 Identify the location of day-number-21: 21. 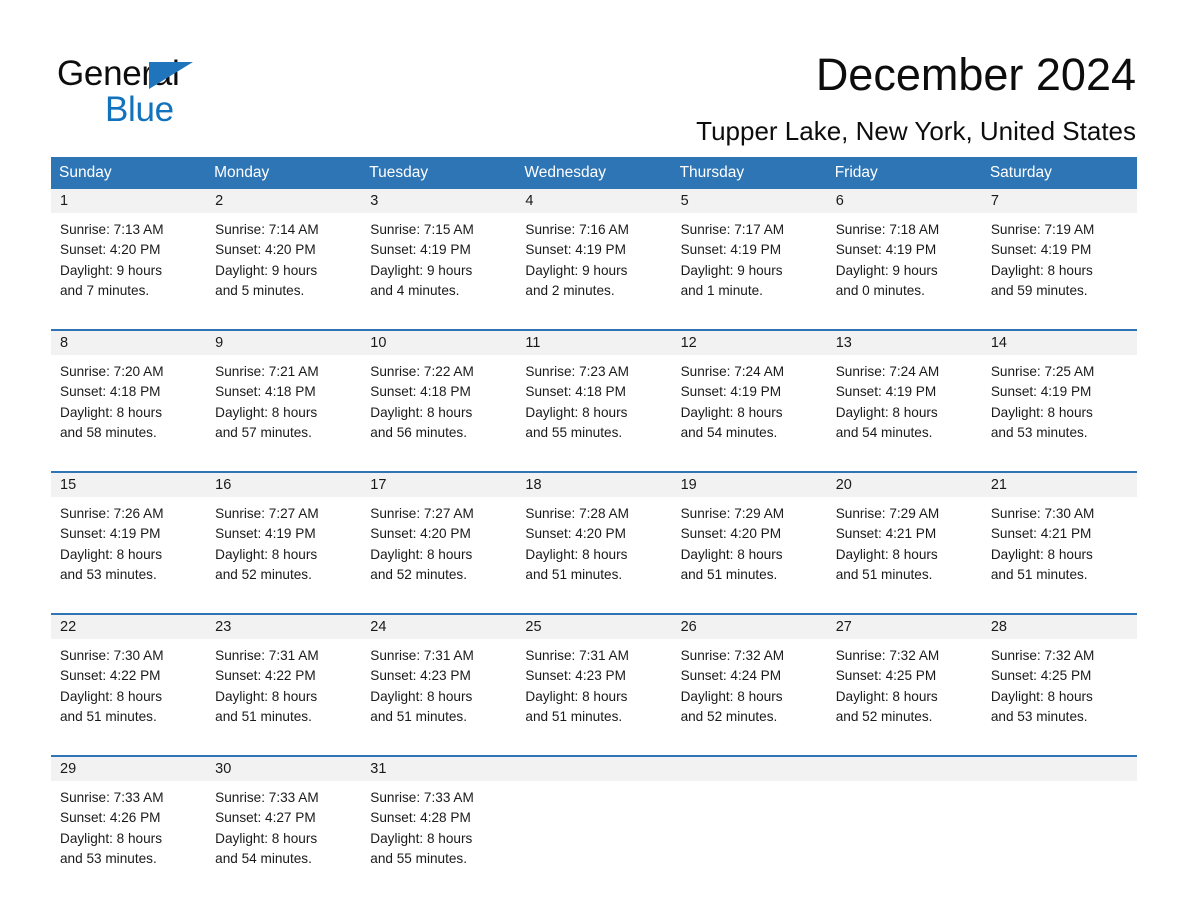
(1059, 485).